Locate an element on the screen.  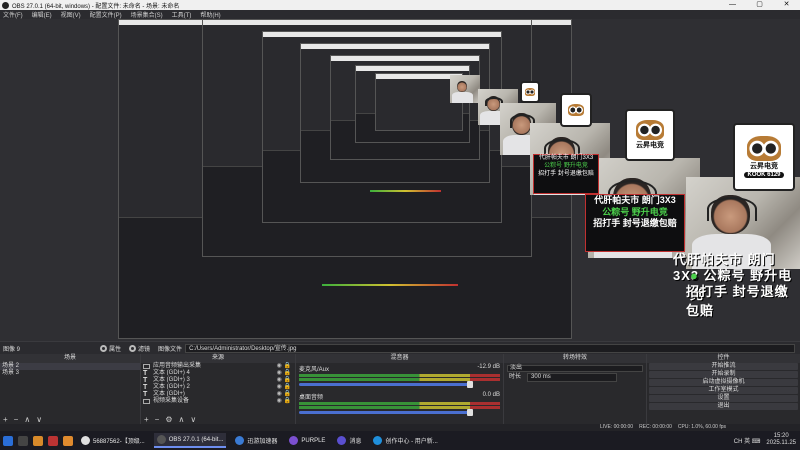
task-view-icon is located at coordinates (23, 440).